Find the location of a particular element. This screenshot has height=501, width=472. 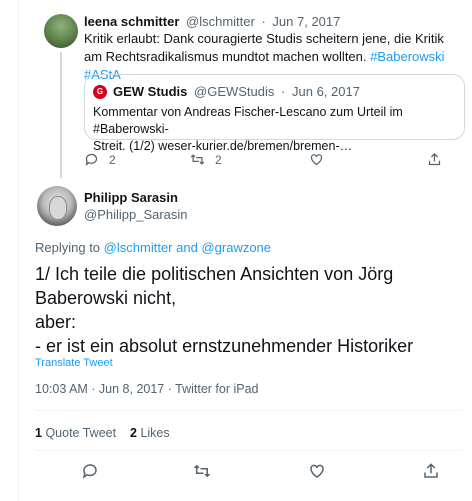

retweet-button: 2 is located at coordinates (206, 159).